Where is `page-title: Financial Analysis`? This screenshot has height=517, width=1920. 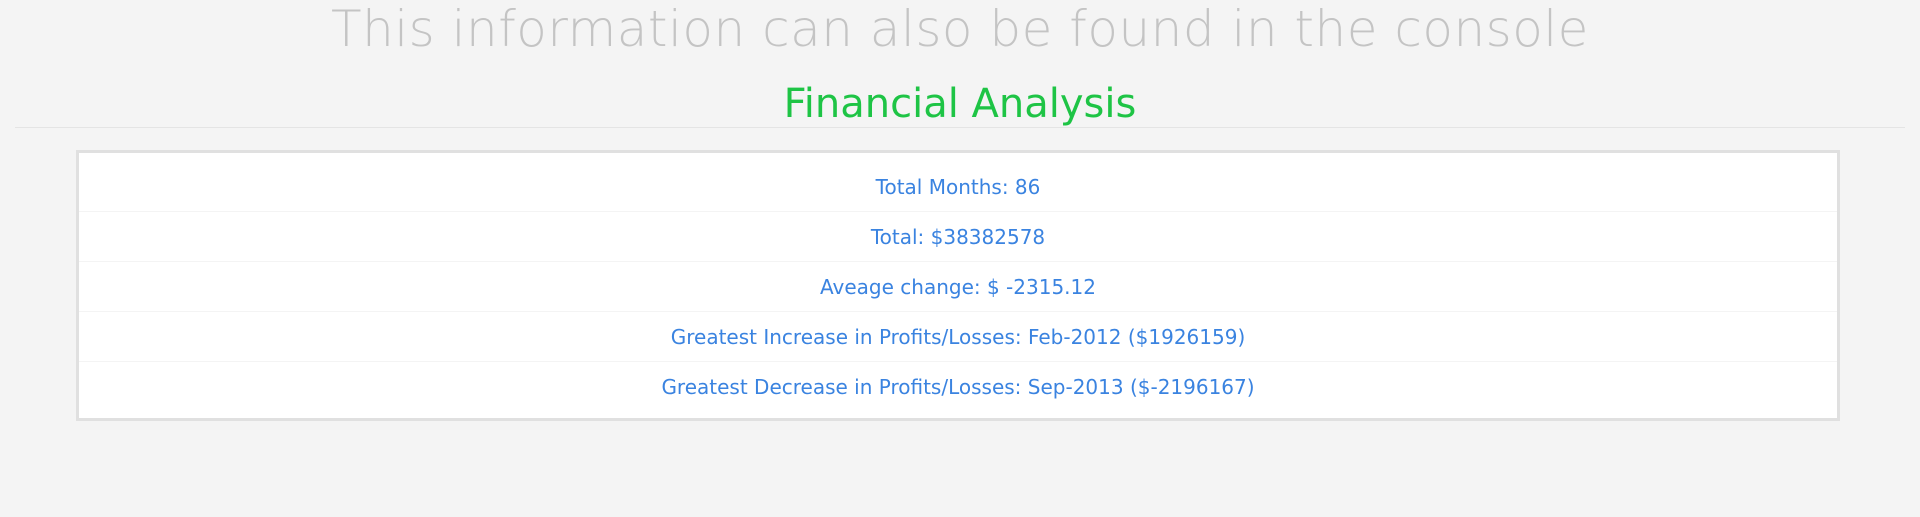
page-title: Financial Analysis is located at coordinates (960, 104).